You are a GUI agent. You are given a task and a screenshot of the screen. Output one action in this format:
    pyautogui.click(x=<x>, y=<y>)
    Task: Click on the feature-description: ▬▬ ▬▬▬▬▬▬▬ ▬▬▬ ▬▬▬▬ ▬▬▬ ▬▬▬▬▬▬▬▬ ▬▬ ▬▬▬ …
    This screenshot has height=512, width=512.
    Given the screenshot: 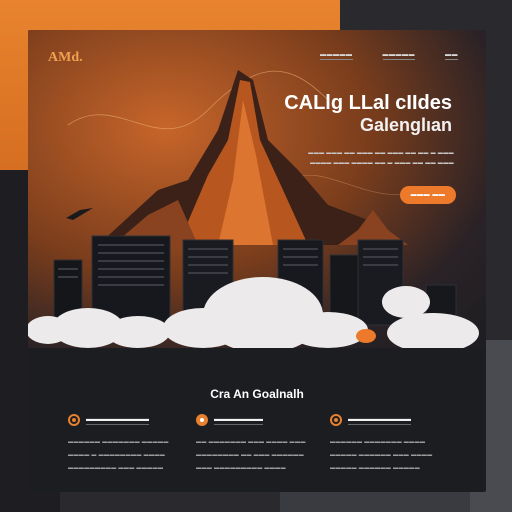 What is the action you would take?
    pyautogui.click(x=251, y=455)
    